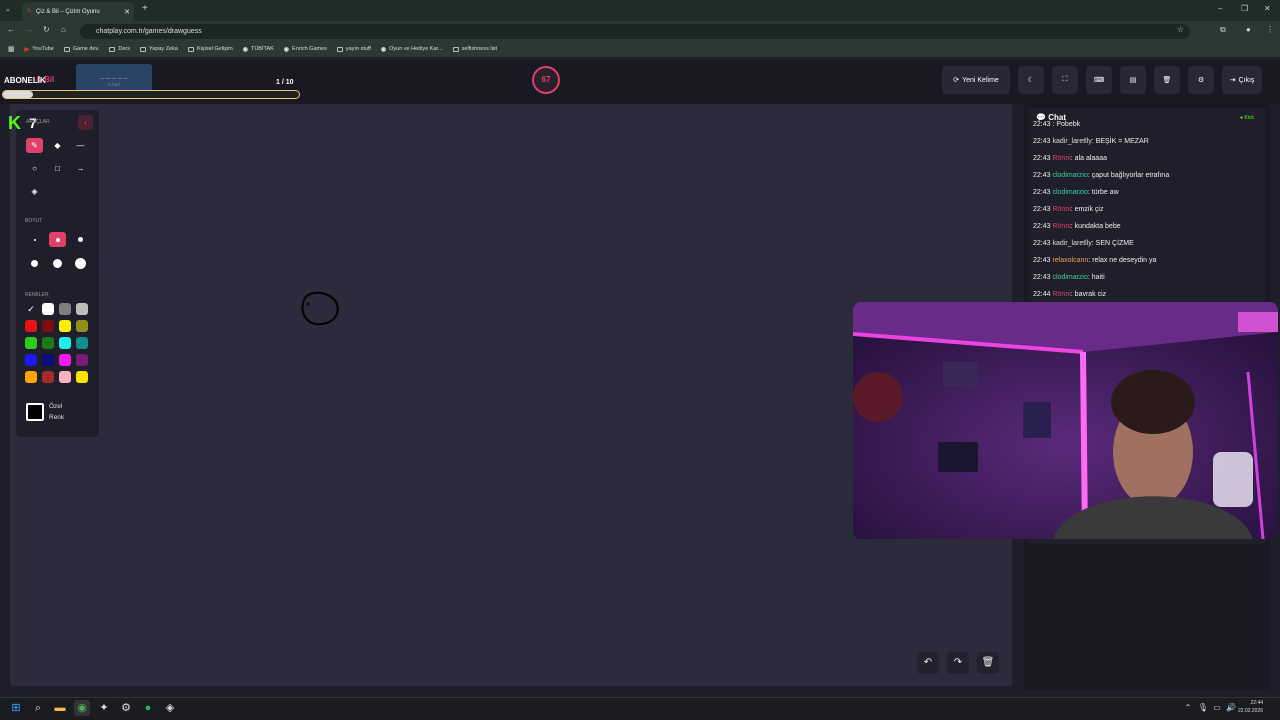 The image size is (1280, 720). I want to click on bookmark-enrich: ◉ Enrich Games, so click(305, 49).